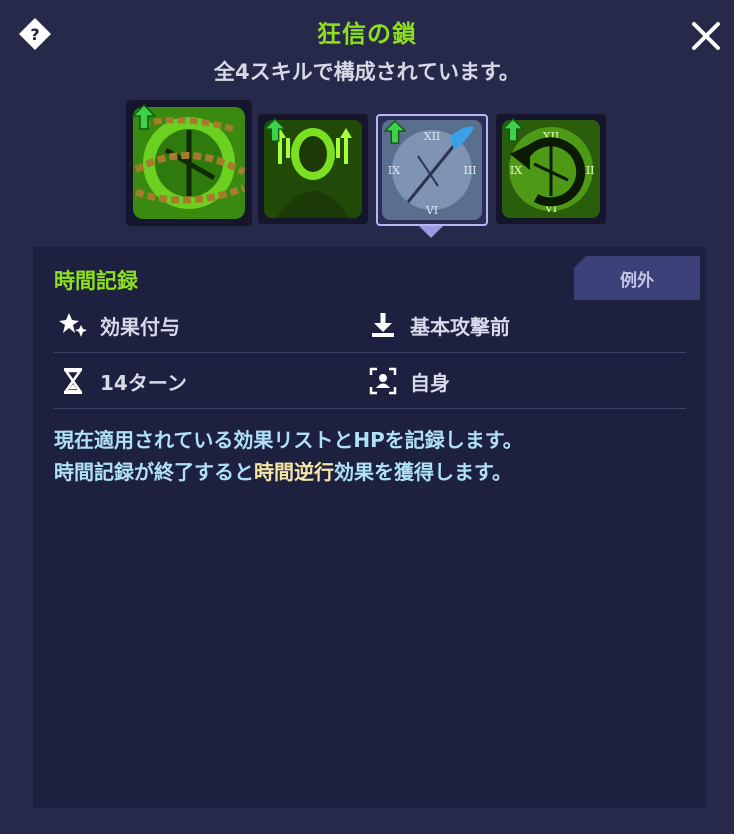 Image resolution: width=734 pixels, height=834 pixels. I want to click on description-line-1: 現在適用されている効果リストとHPを記録します。, so click(288, 440).